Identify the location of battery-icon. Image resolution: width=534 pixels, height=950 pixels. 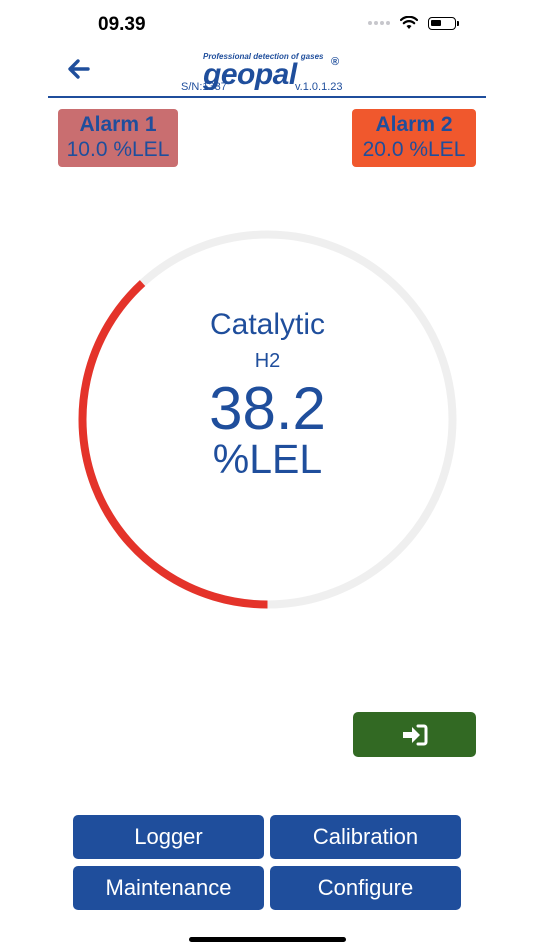
(443, 23).